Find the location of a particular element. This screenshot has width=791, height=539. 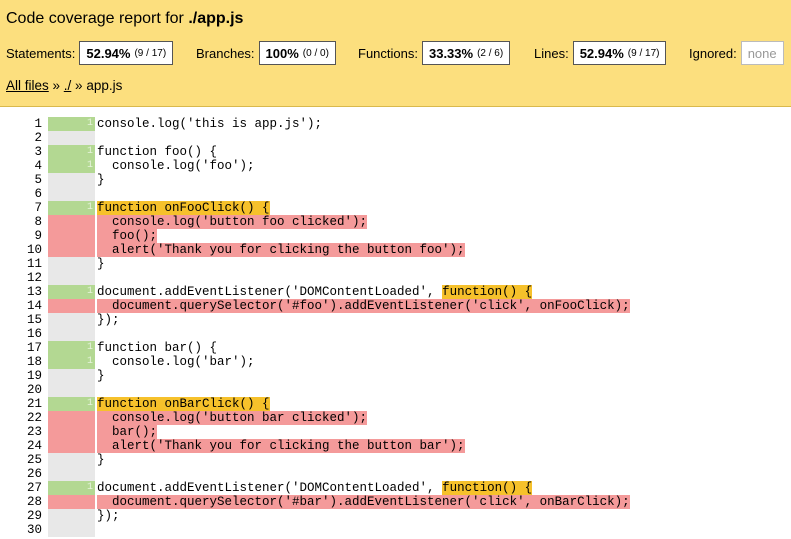

line-number: 30 is located at coordinates (21, 530).